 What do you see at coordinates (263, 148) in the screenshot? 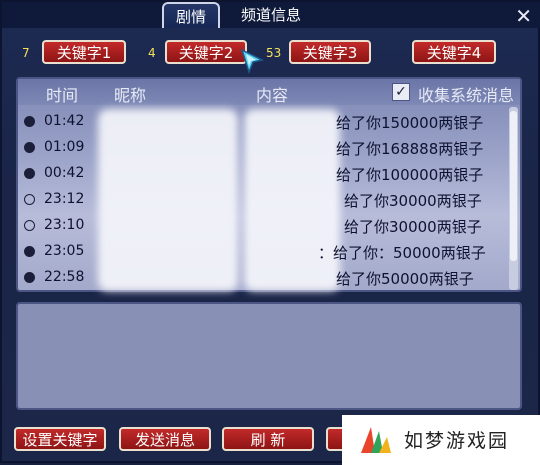
I see `list-item: 01:09 给了你168888两银子` at bounding box center [263, 148].